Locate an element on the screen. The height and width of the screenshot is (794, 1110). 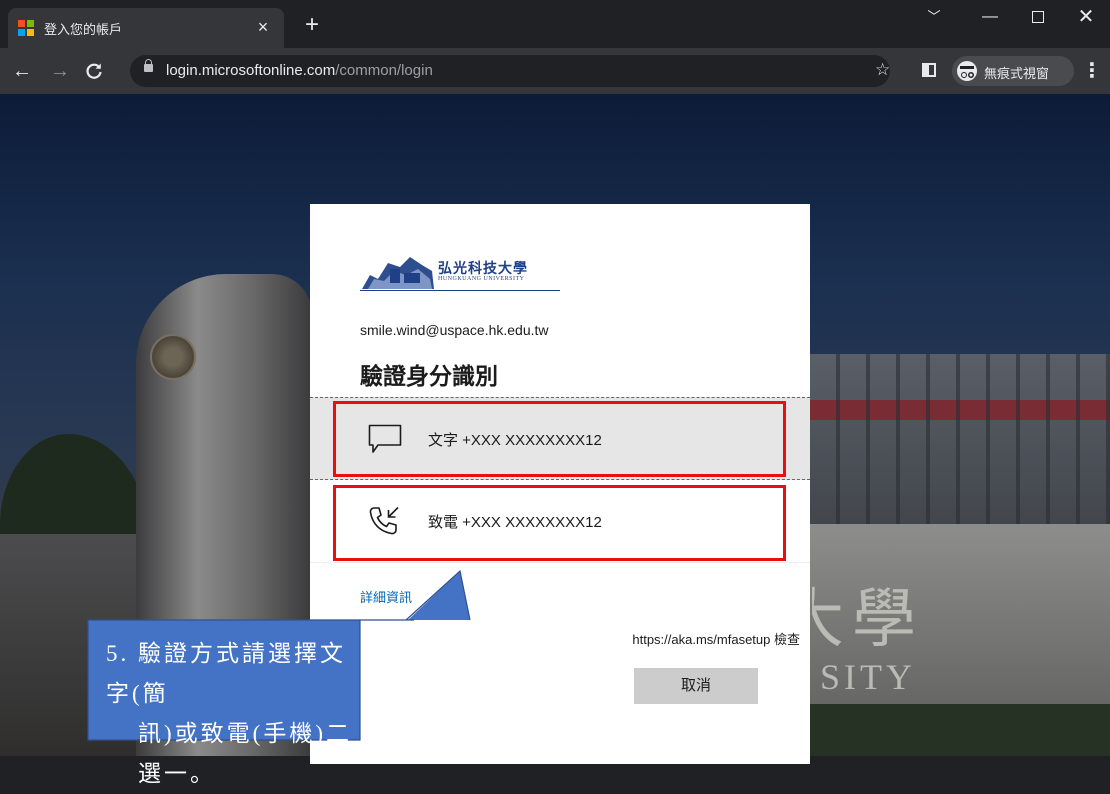
microsoft-logo-icon is located at coordinates (26, 28).